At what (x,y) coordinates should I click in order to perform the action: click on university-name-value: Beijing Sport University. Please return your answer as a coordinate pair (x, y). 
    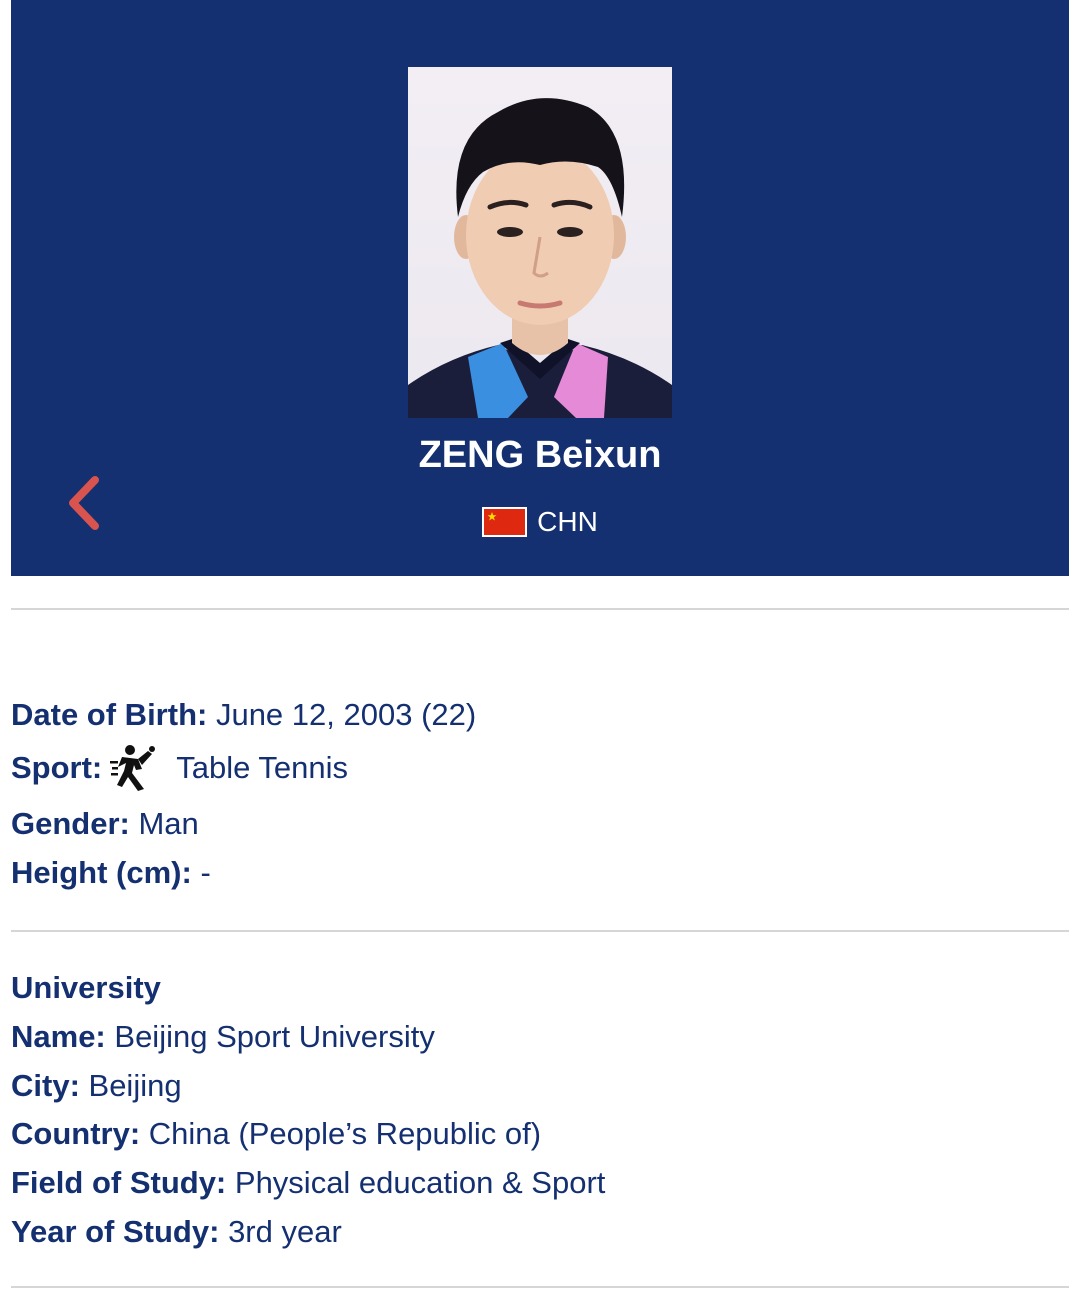
    Looking at the image, I should click on (274, 1036).